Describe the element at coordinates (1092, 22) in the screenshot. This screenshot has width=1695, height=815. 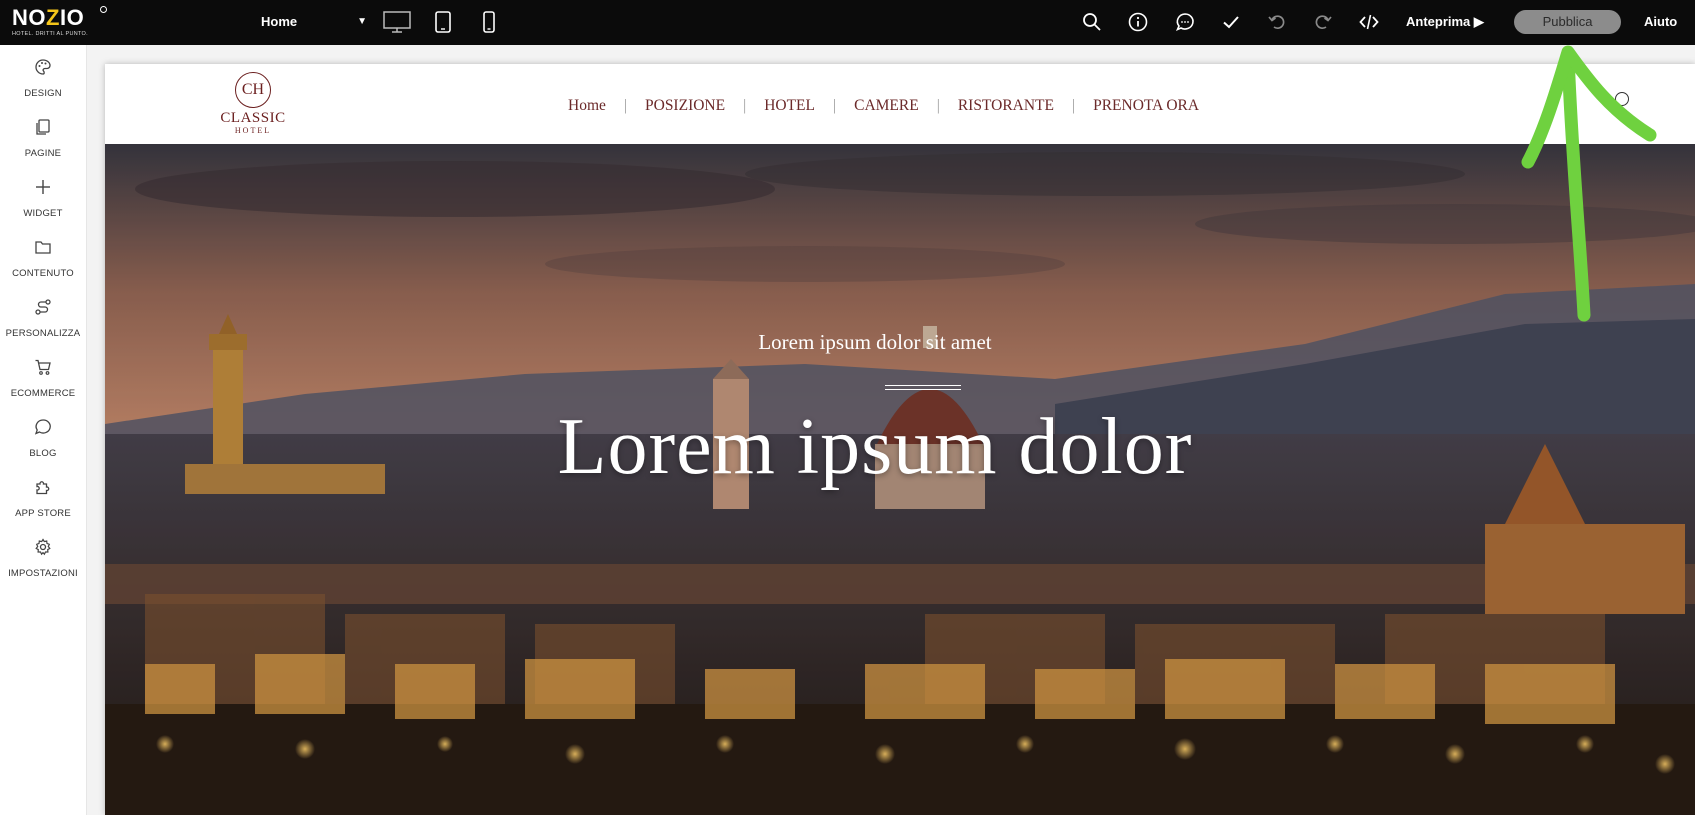
I see `search-icon` at that location.